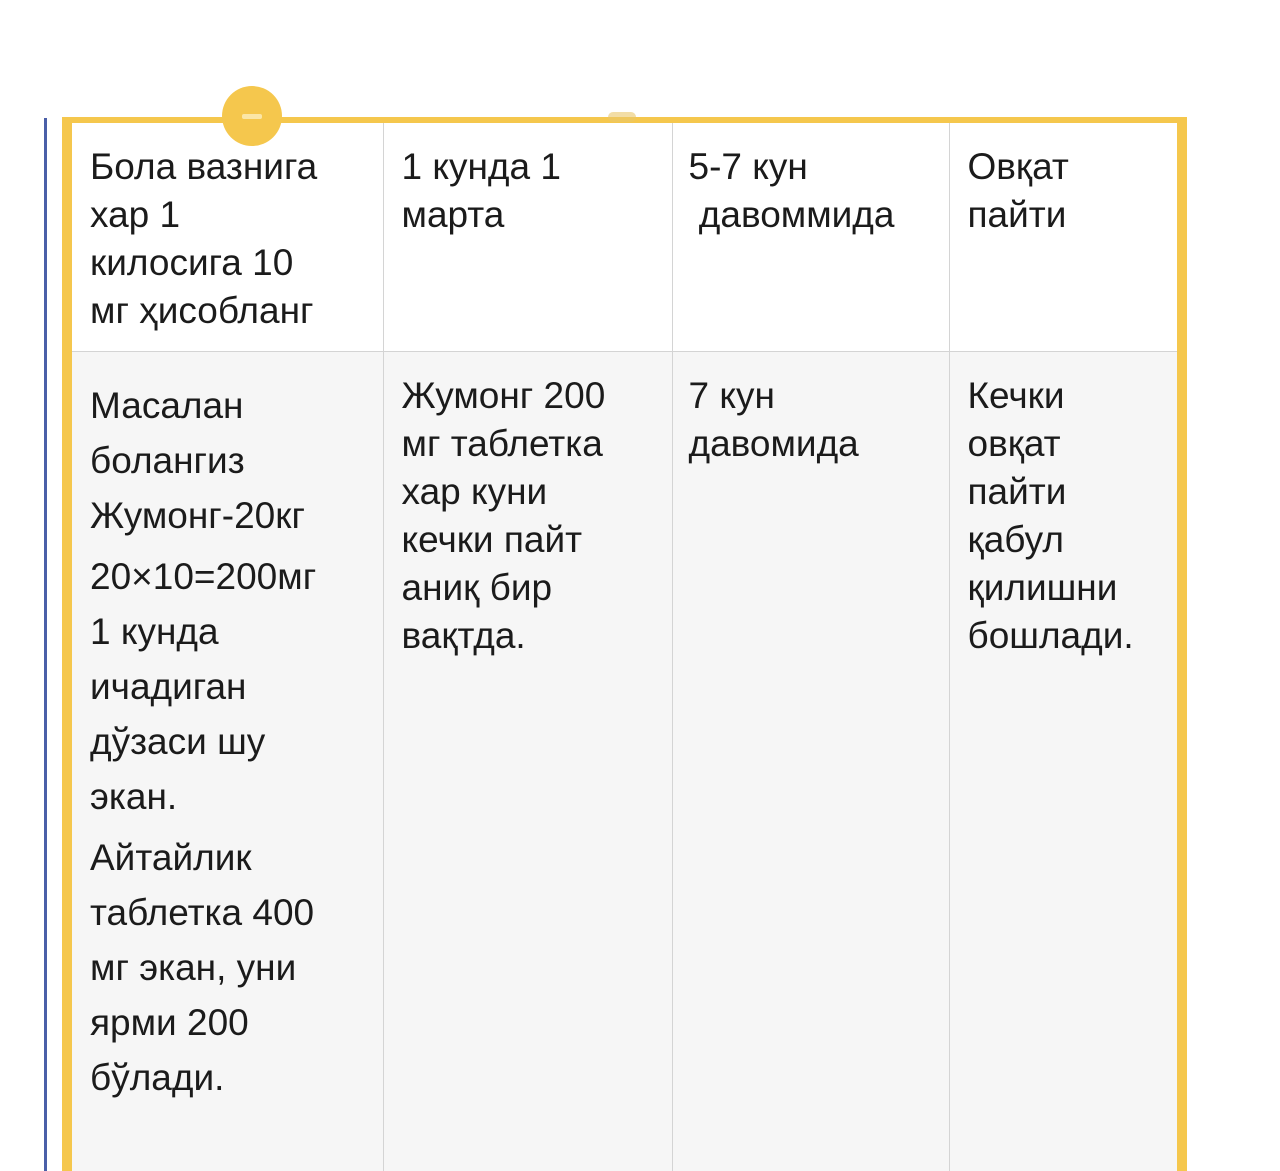  What do you see at coordinates (168, 686) in the screenshot?
I see `text-line: ичадиган` at bounding box center [168, 686].